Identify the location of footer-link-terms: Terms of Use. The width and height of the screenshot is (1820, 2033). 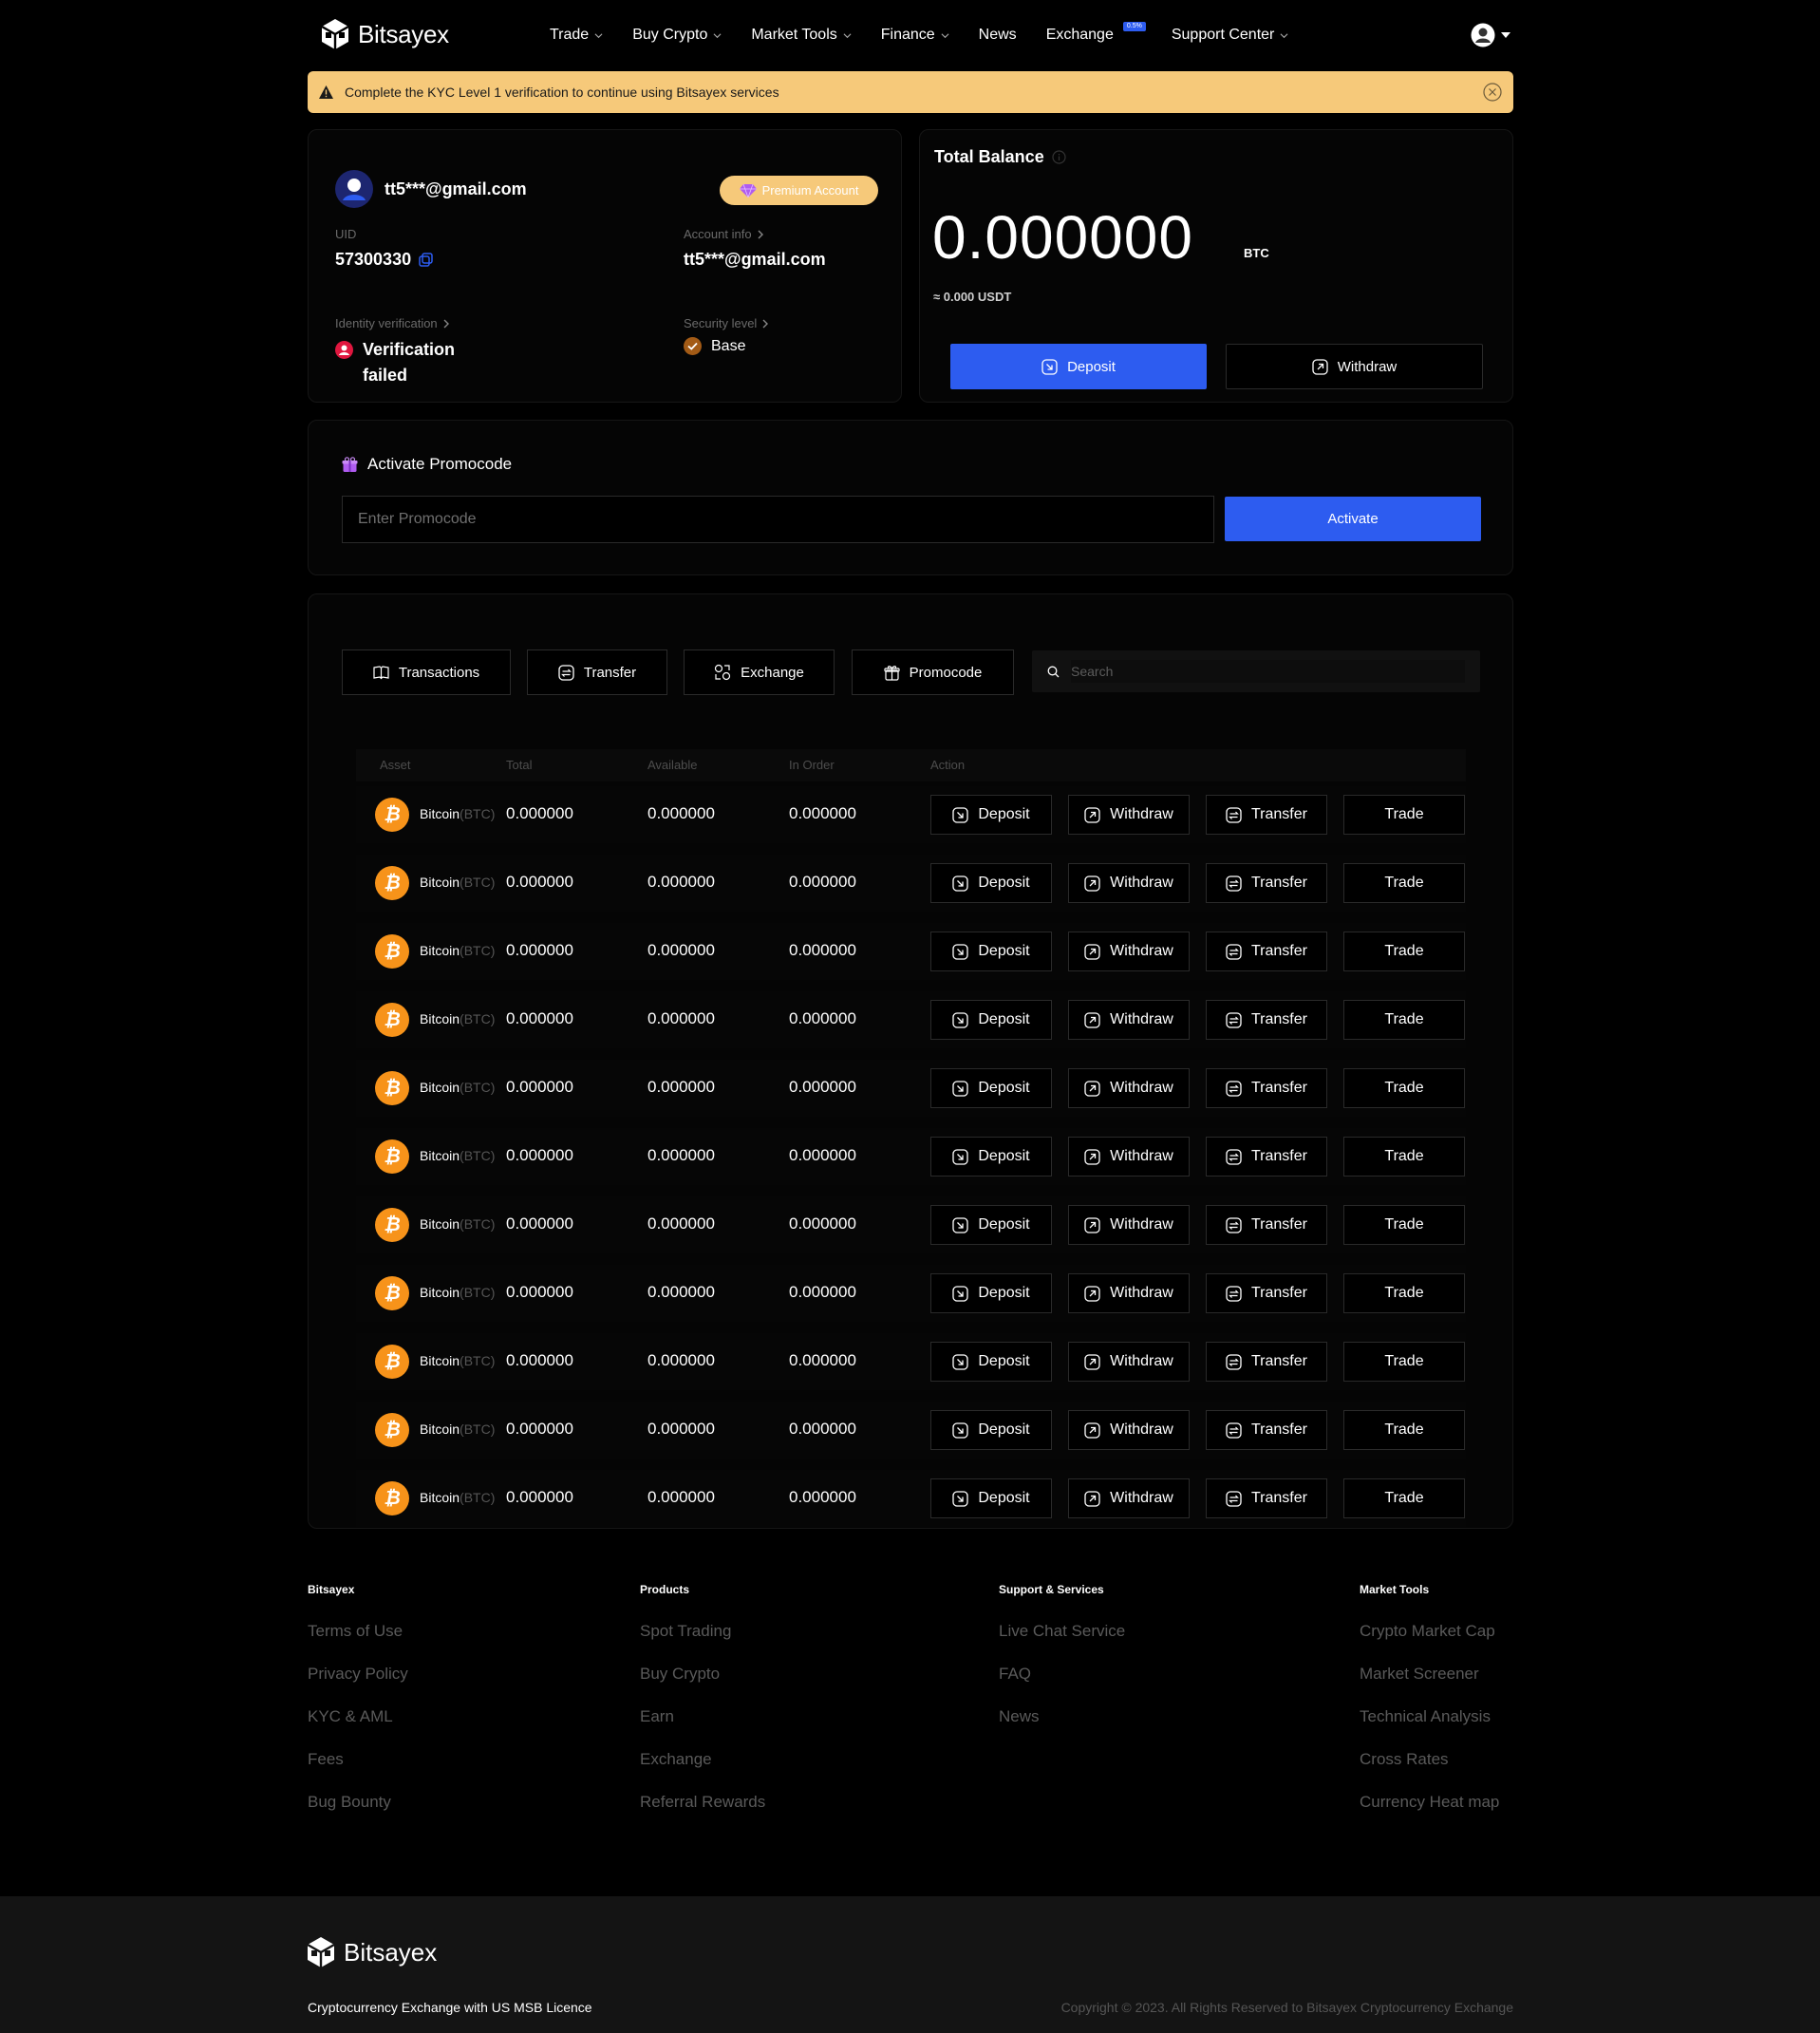
(358, 1643).